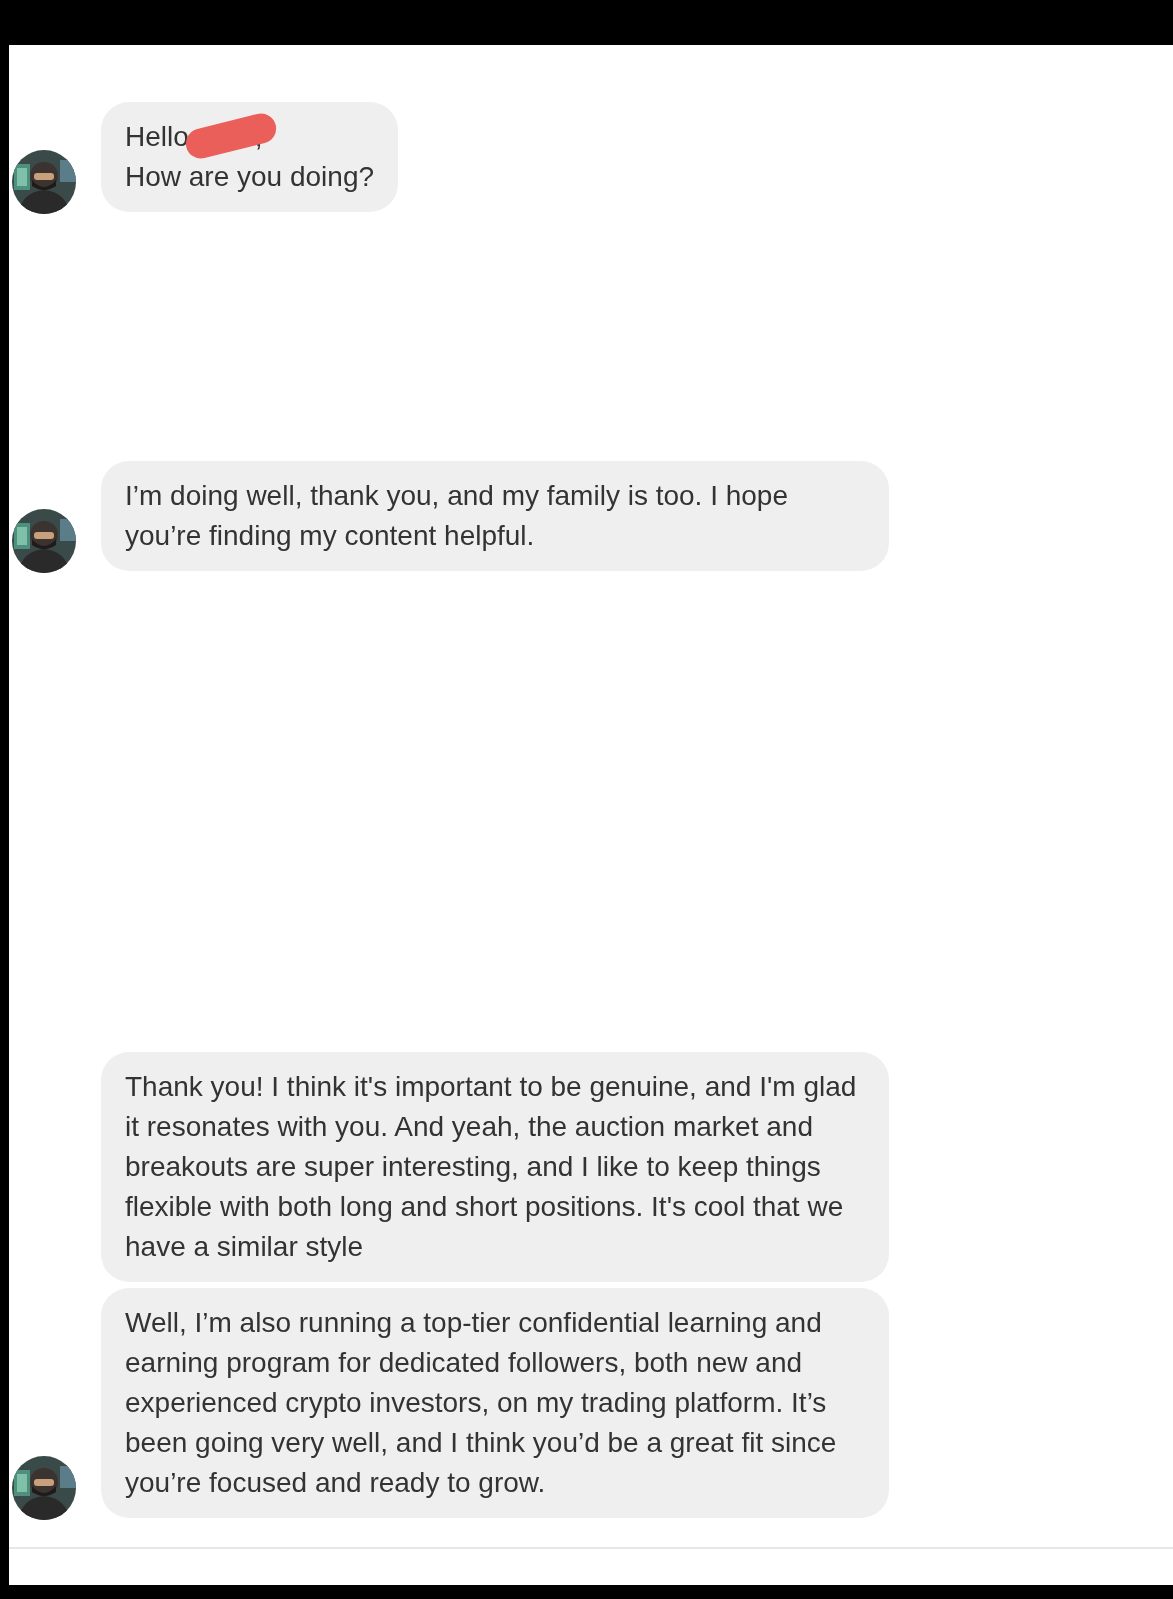  What do you see at coordinates (481, 1402) in the screenshot?
I see `message-text: Well, I’m also running a top-tier confidential learning and earning program for dedicated followers, both new and experienced crypto investors, on my trading platform. It’s been going very well, and I think you’d be a great fit since you’re focused and ready to grow.` at bounding box center [481, 1402].